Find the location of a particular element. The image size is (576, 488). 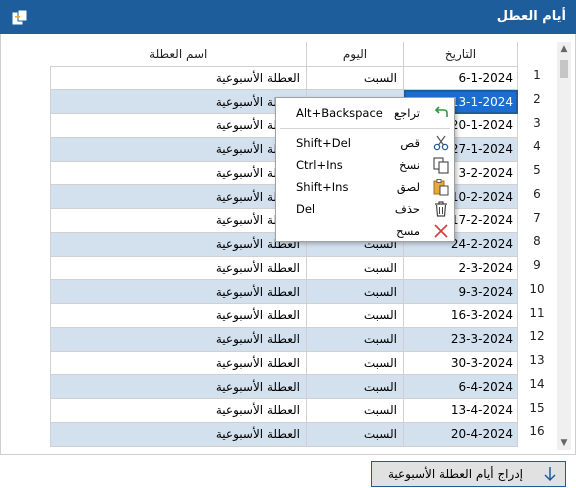

menu-label: مسح is located at coordinates (408, 231).